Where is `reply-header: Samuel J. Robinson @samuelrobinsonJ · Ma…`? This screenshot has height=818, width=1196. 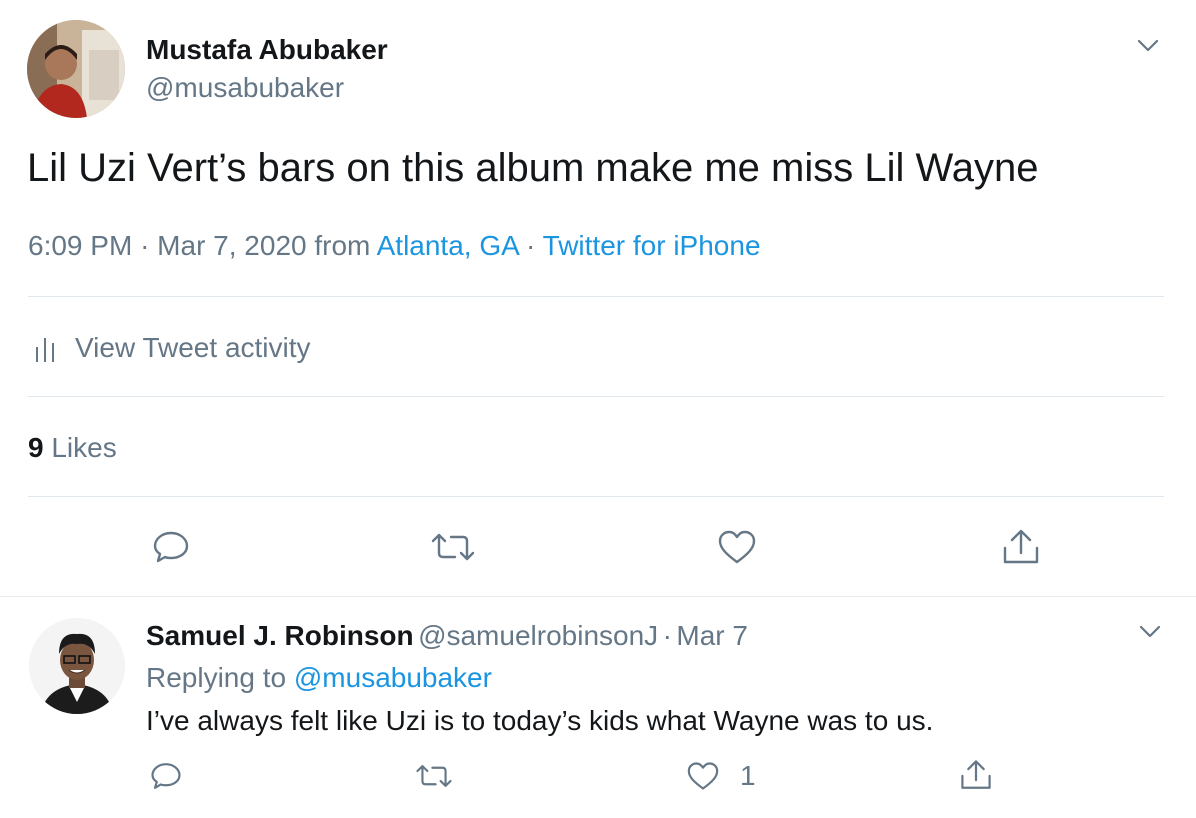 reply-header: Samuel J. Robinson @samuelrobinsonJ · Ma… is located at coordinates (447, 636).